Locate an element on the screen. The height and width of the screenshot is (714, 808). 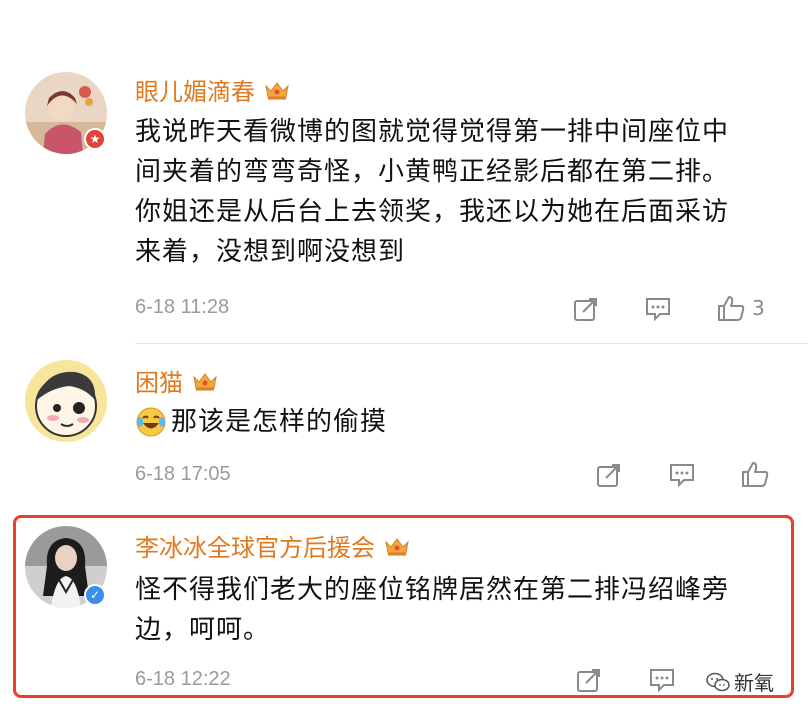
username-text: 眼儿媚滴春 is located at coordinates (195, 89).